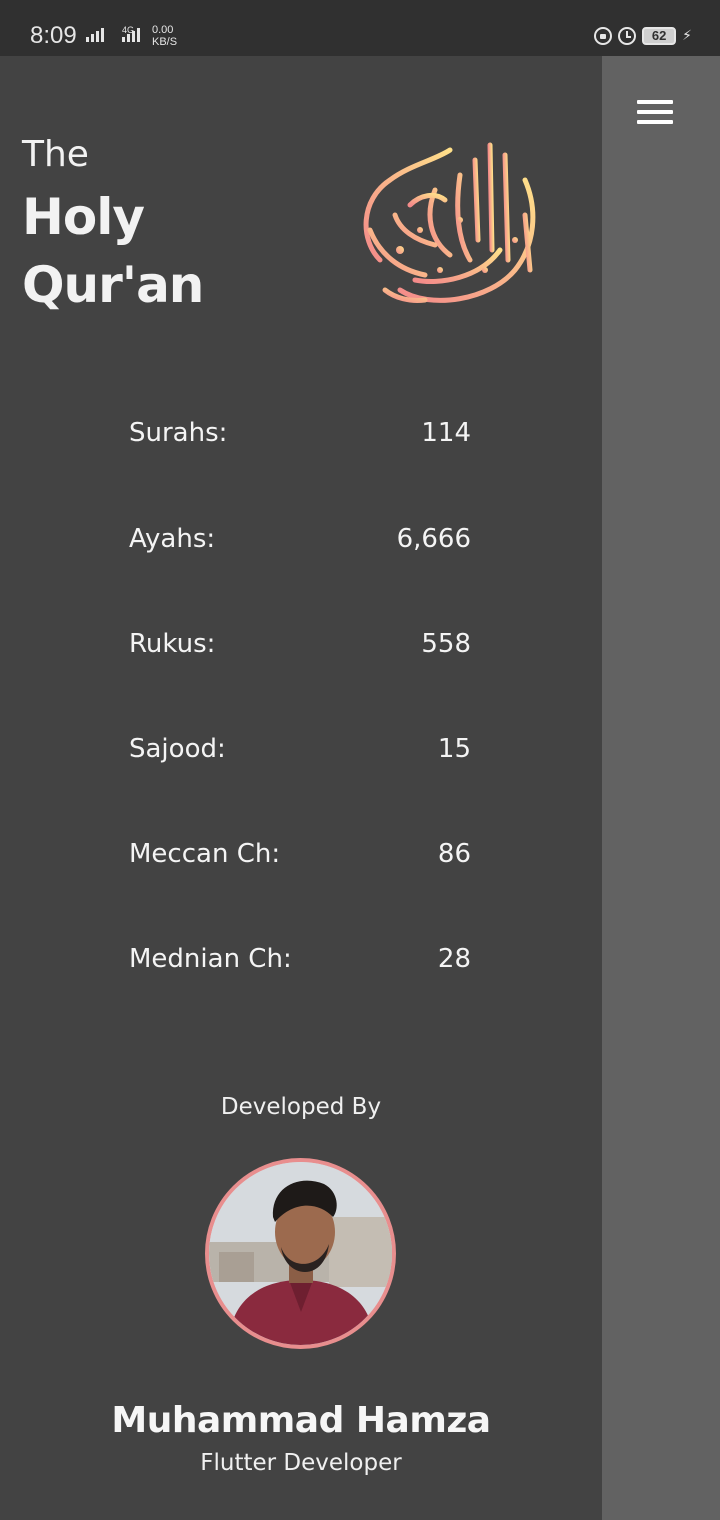  I want to click on stat-row-rukus: Rukus: 558, so click(300, 649).